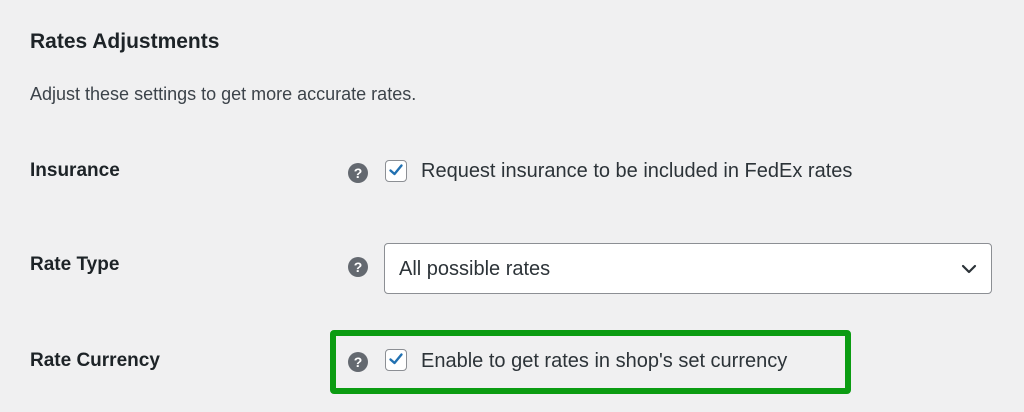  I want to click on section-title: Rates Adjustments, so click(125, 41).